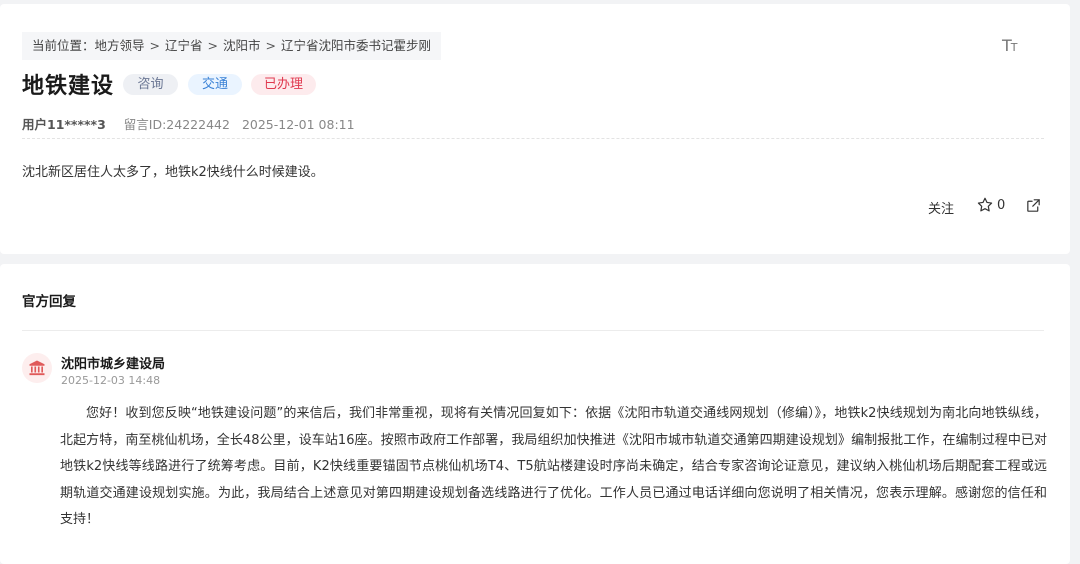 Image resolution: width=1080 pixels, height=564 pixels. What do you see at coordinates (1014, 47) in the screenshot?
I see `font-size-label-small: T` at bounding box center [1014, 47].